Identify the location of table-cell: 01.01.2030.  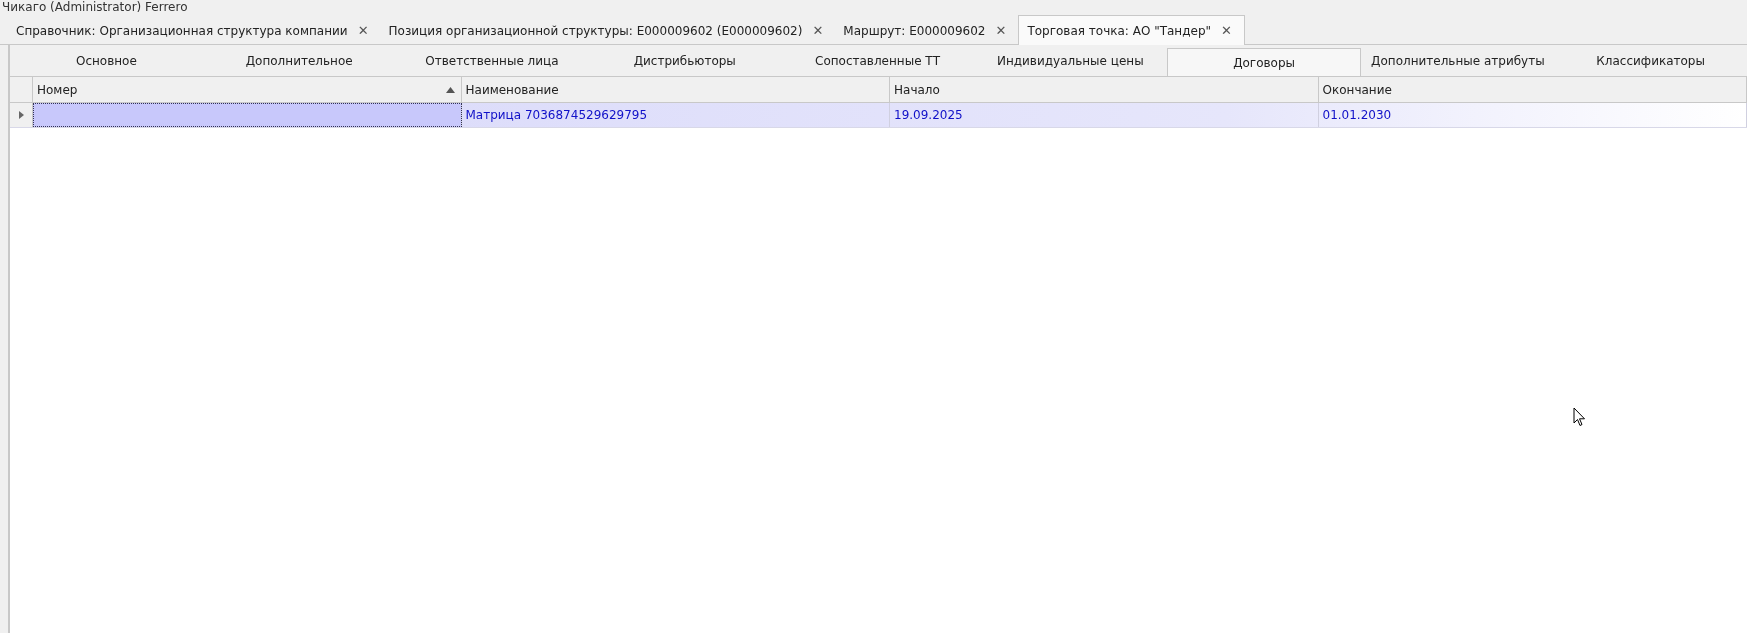
(1532, 115).